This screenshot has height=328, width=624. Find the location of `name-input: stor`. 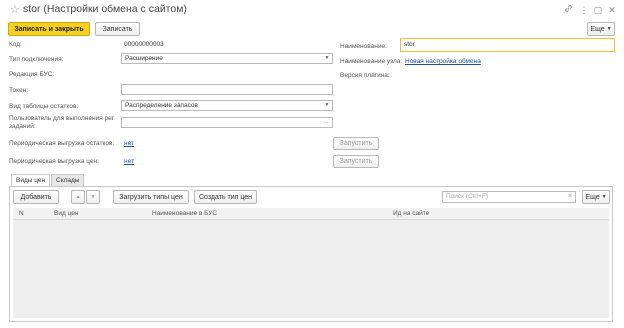

name-input: stor is located at coordinates (507, 45).